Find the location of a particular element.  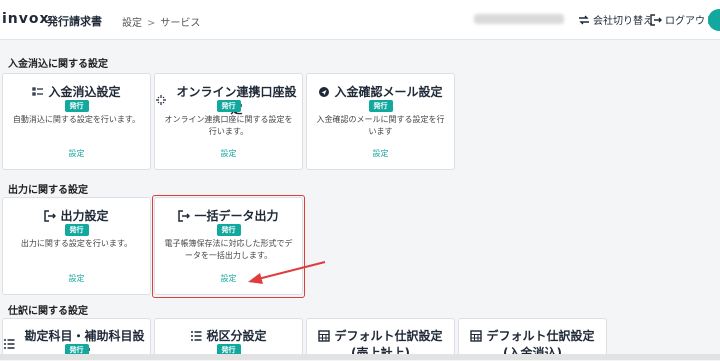

horizontal-scrollbar is located at coordinates (360, 357).